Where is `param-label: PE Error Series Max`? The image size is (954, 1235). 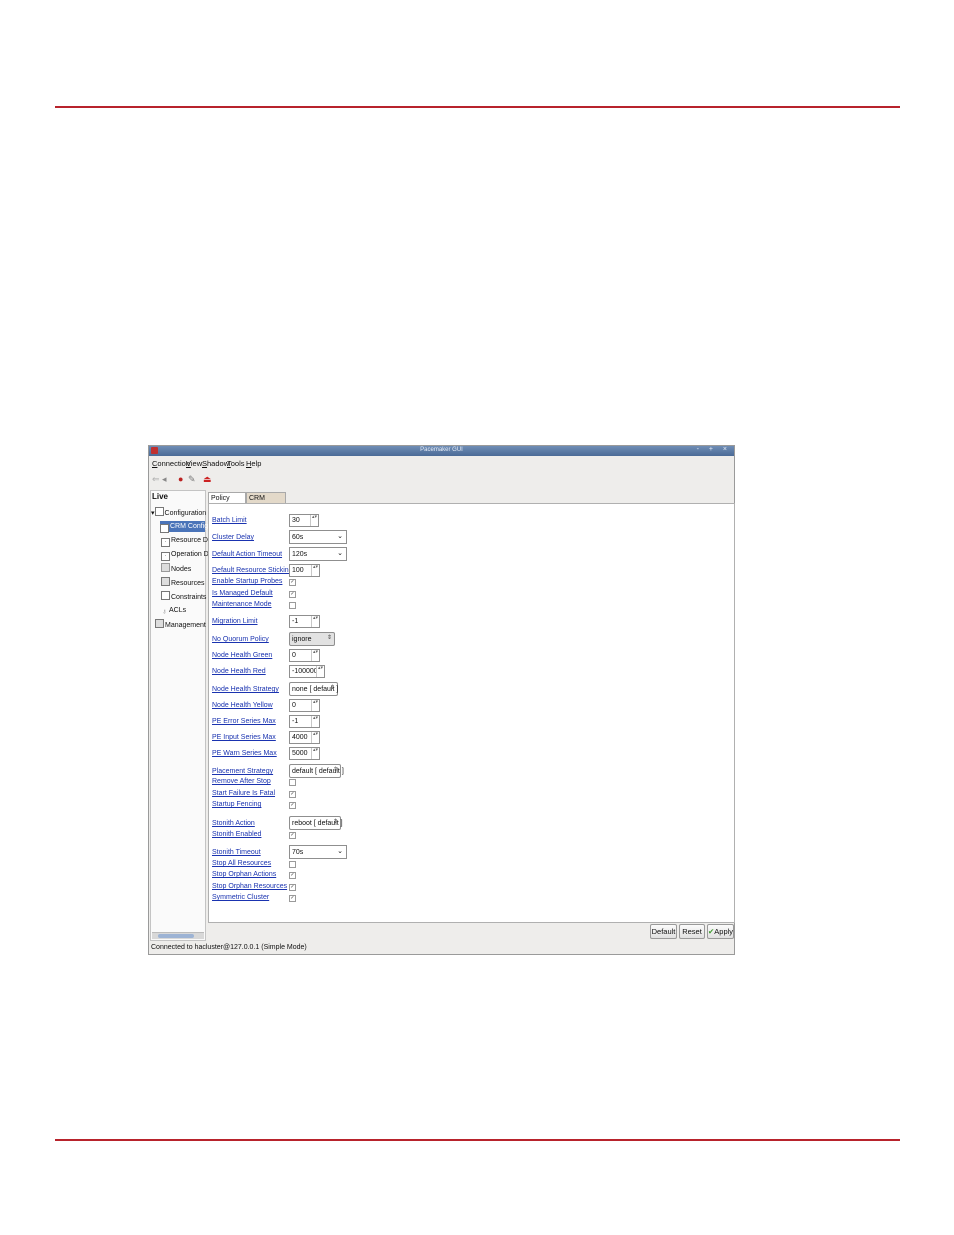 param-label: PE Error Series Max is located at coordinates (244, 721).